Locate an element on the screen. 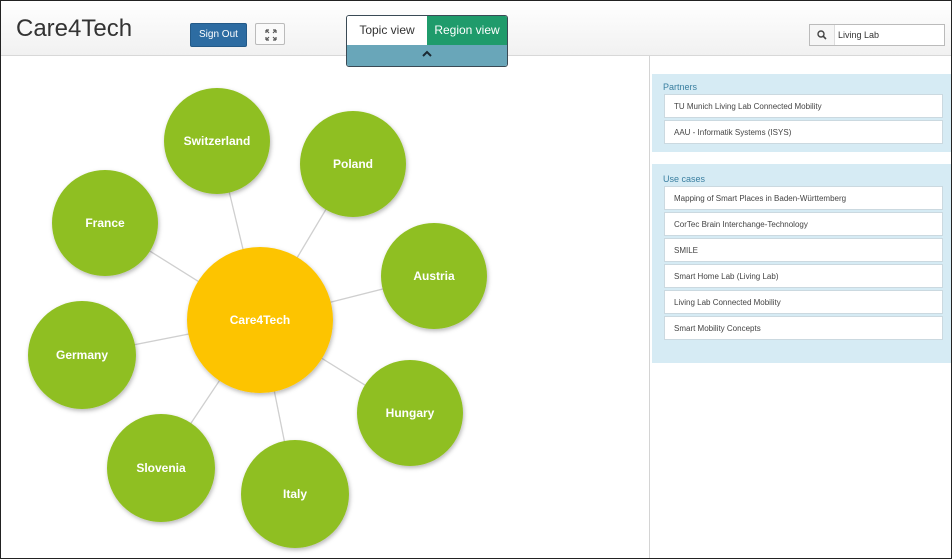 The image size is (952, 559). node-slovenia-label: Slovenia is located at coordinates (161, 468).